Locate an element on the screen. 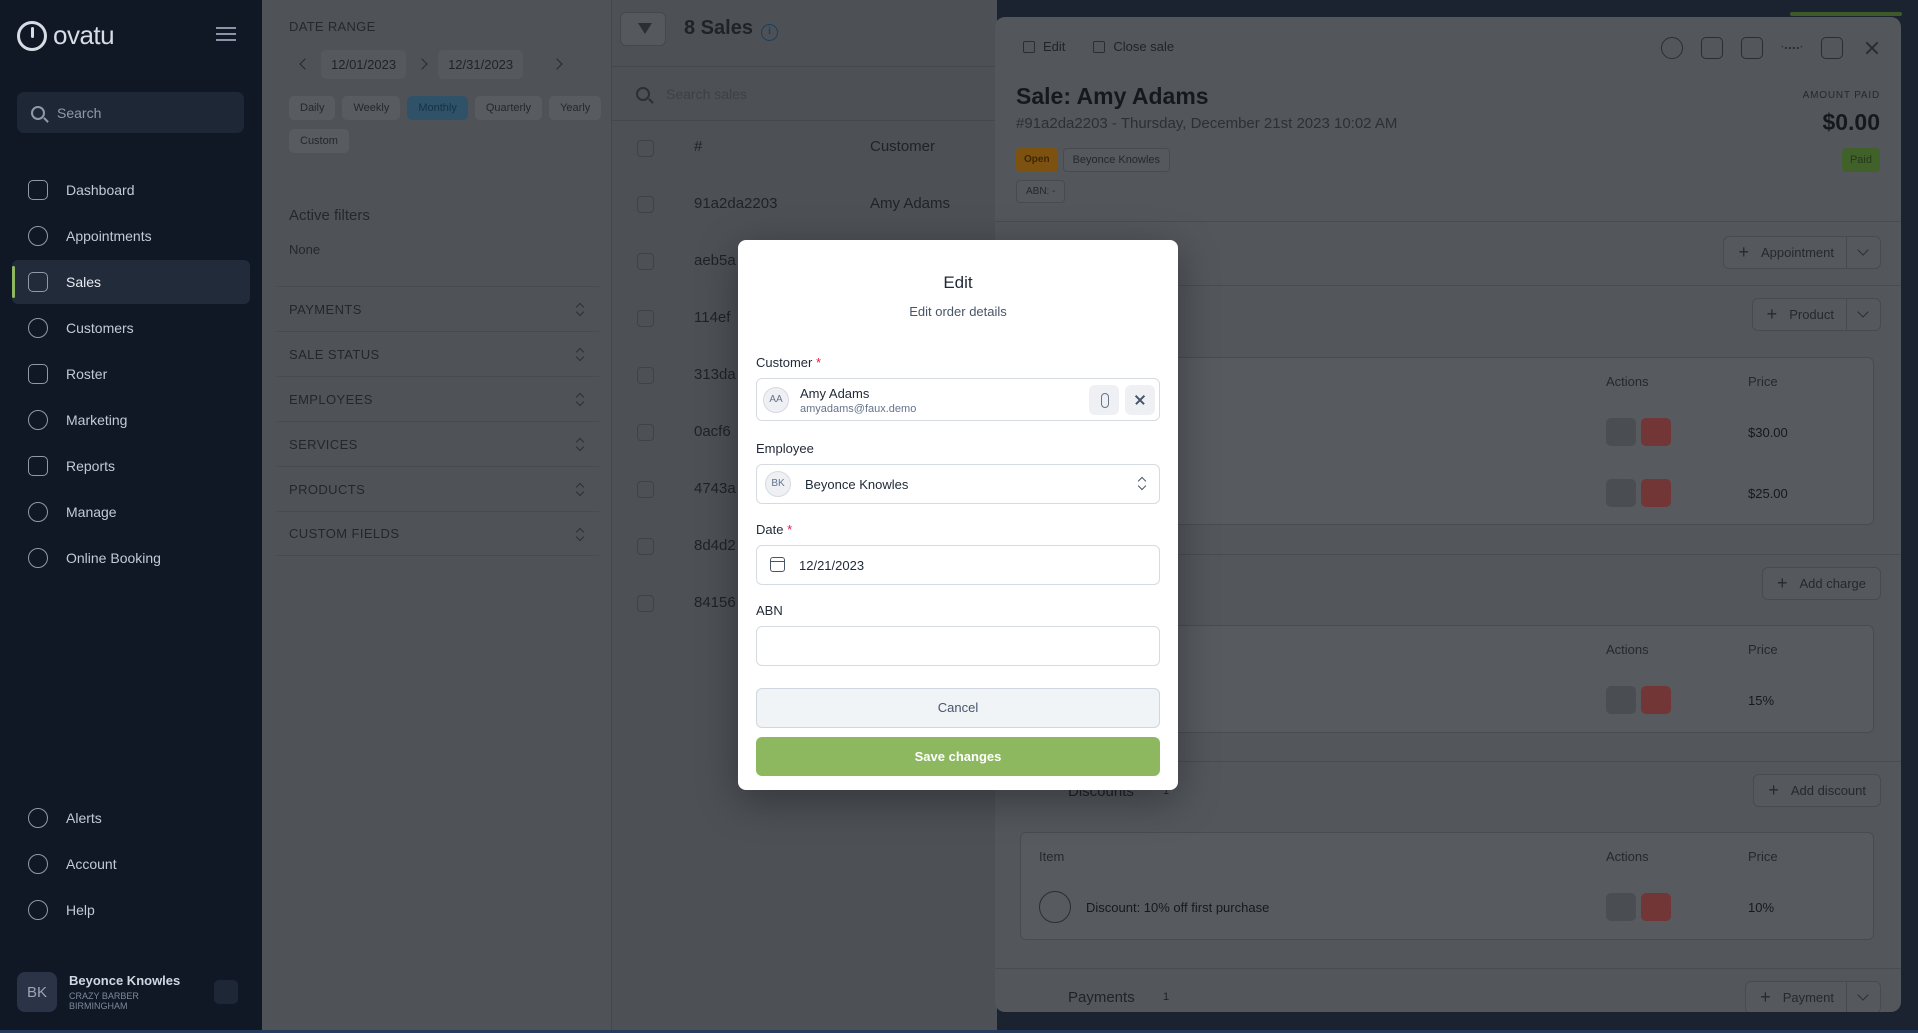 The height and width of the screenshot is (1033, 1918). email-icon is located at coordinates (1752, 48).